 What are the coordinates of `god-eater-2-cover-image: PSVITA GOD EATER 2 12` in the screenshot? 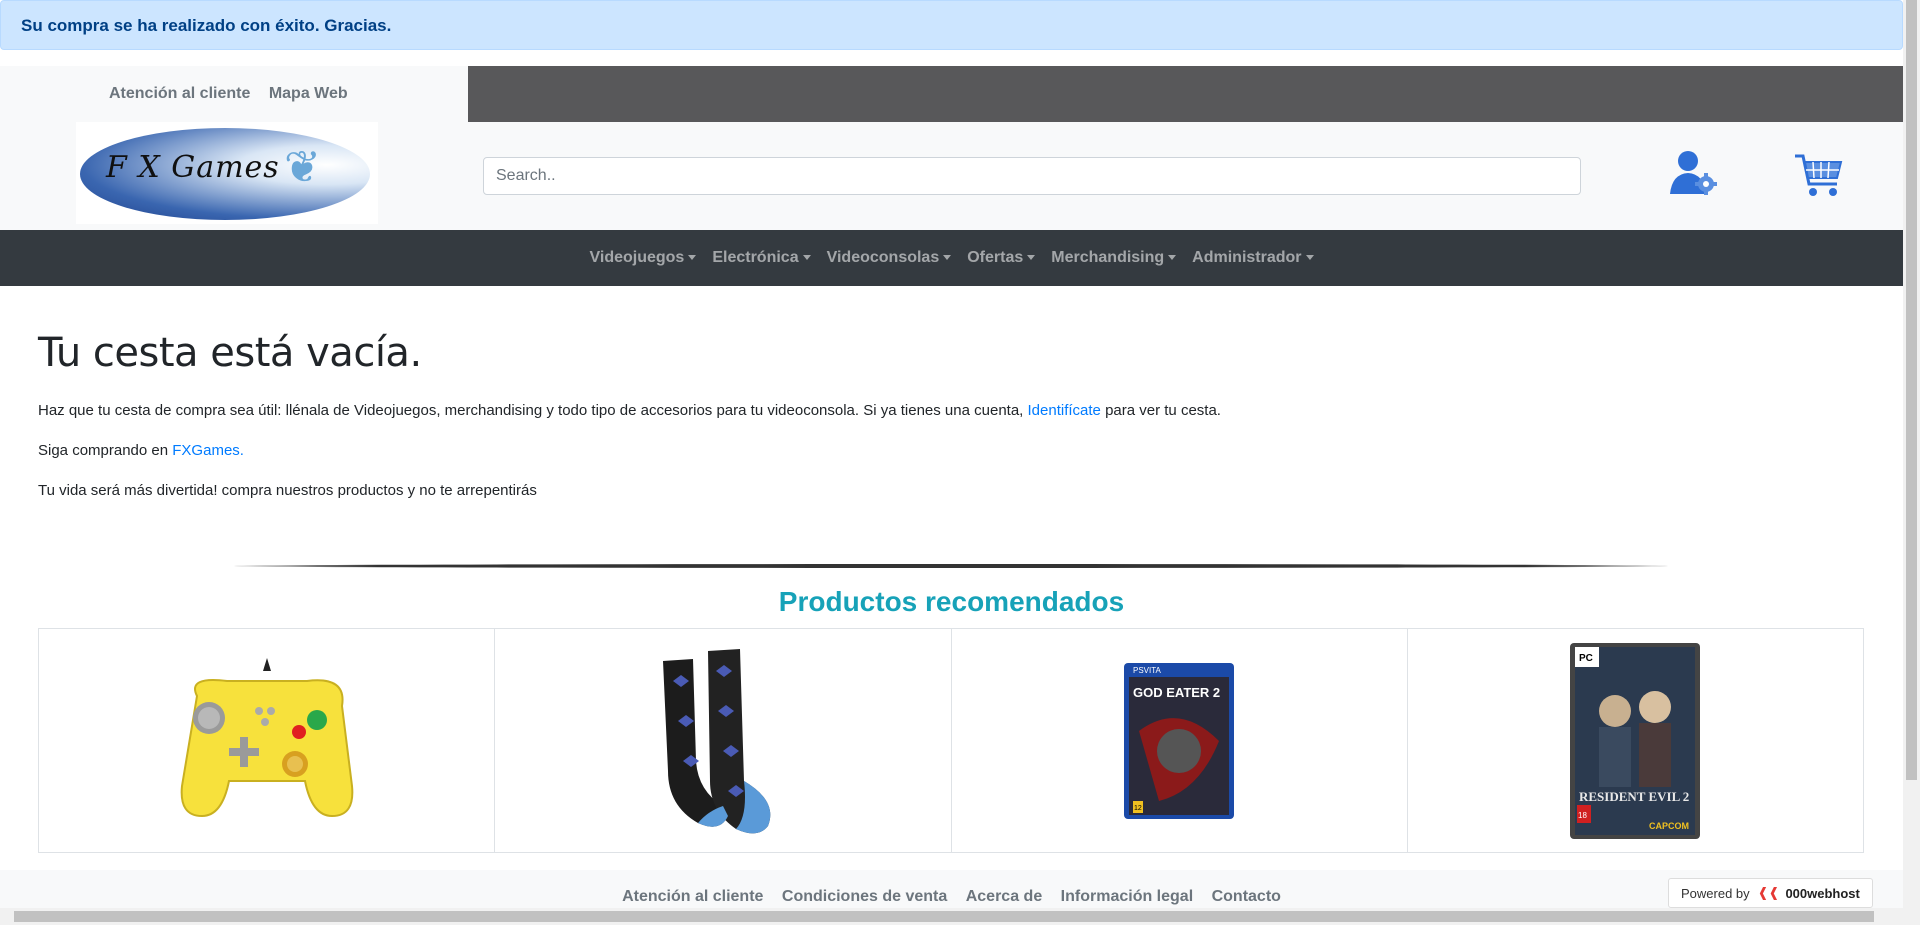 It's located at (1179, 740).